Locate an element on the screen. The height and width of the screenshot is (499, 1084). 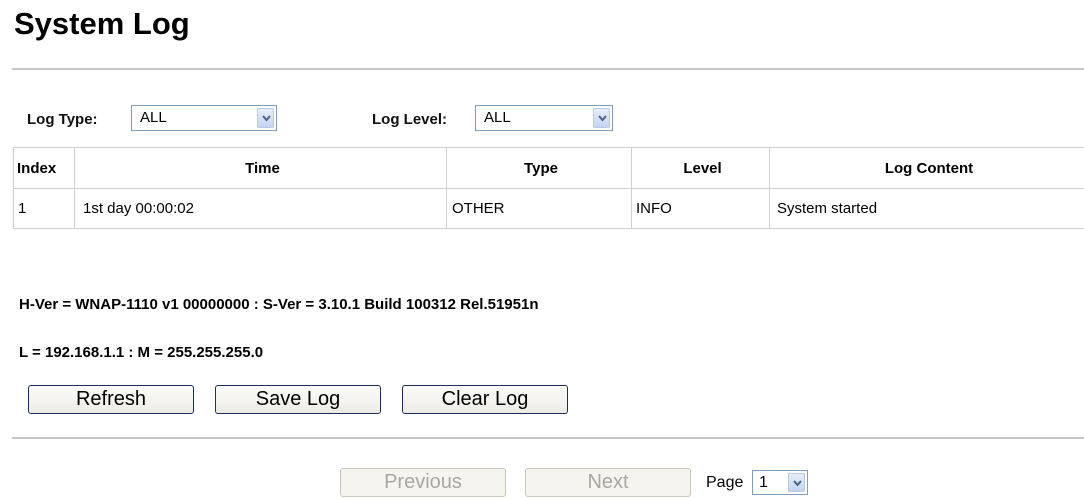
address-info: L = 192.168.1.1 : M = 255.255.255.0 is located at coordinates (141, 352).